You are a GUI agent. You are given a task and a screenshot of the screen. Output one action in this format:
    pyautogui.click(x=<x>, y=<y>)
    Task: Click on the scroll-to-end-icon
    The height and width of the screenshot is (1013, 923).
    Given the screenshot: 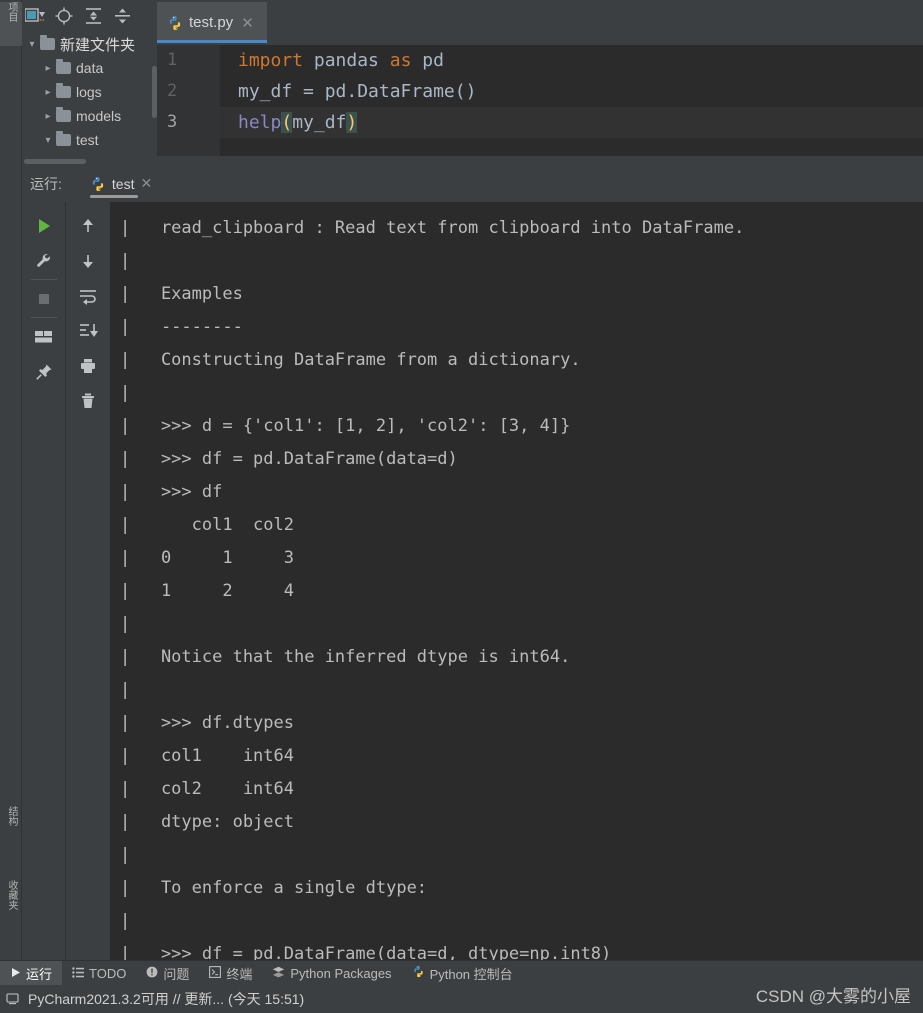 What is the action you would take?
    pyautogui.click(x=88, y=330)
    